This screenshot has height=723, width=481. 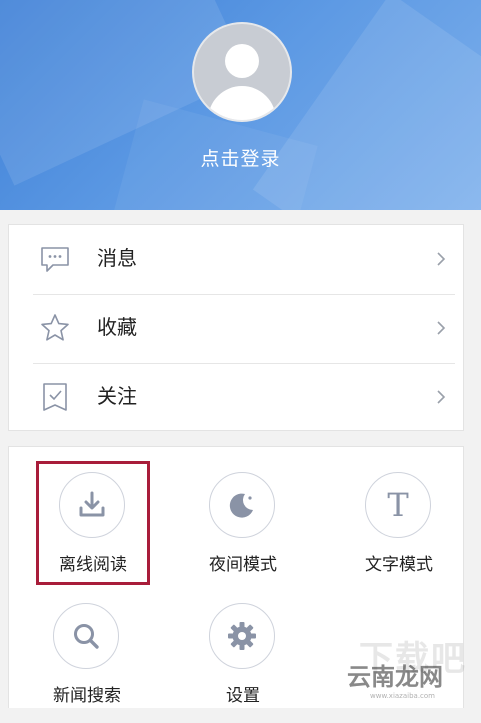 I want to click on menu-item-messages: 消息, so click(x=237, y=259).